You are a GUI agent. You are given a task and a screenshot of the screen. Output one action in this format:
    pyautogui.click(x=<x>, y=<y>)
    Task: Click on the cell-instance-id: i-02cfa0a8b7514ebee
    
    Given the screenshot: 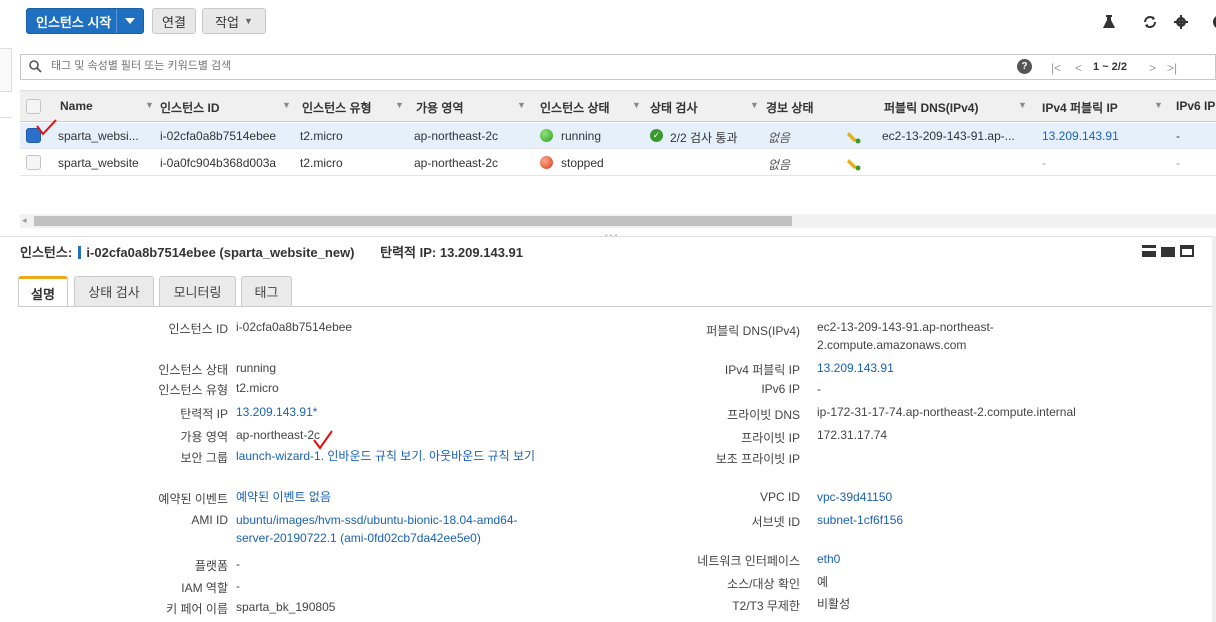 What is the action you would take?
    pyautogui.click(x=218, y=136)
    